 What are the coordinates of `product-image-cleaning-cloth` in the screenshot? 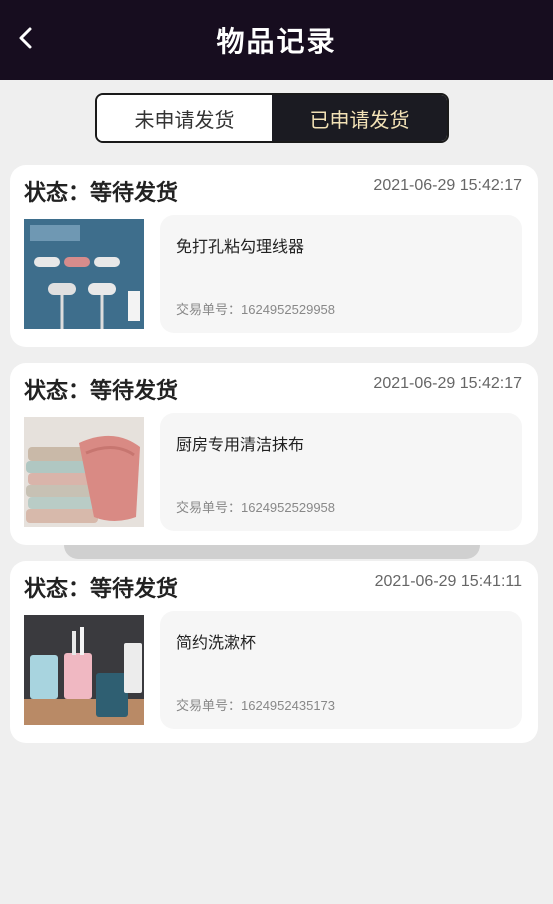 It's located at (84, 472).